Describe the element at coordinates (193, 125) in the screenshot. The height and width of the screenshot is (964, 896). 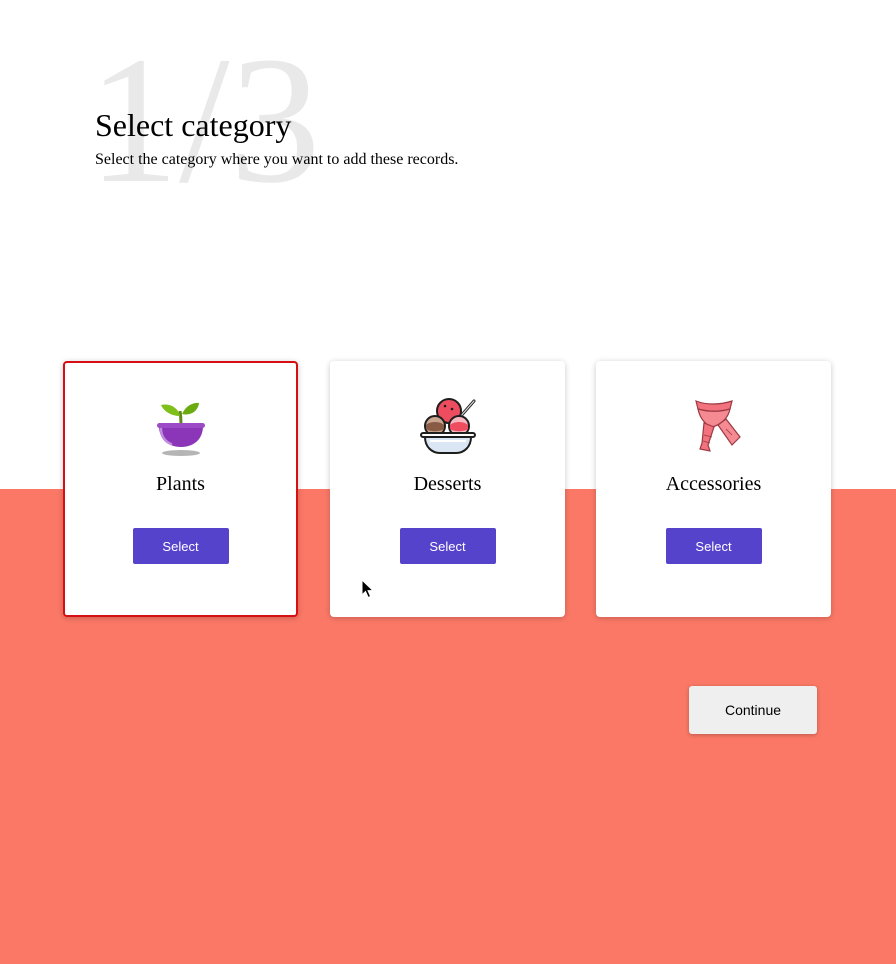
I see `page-title: Select category` at that location.